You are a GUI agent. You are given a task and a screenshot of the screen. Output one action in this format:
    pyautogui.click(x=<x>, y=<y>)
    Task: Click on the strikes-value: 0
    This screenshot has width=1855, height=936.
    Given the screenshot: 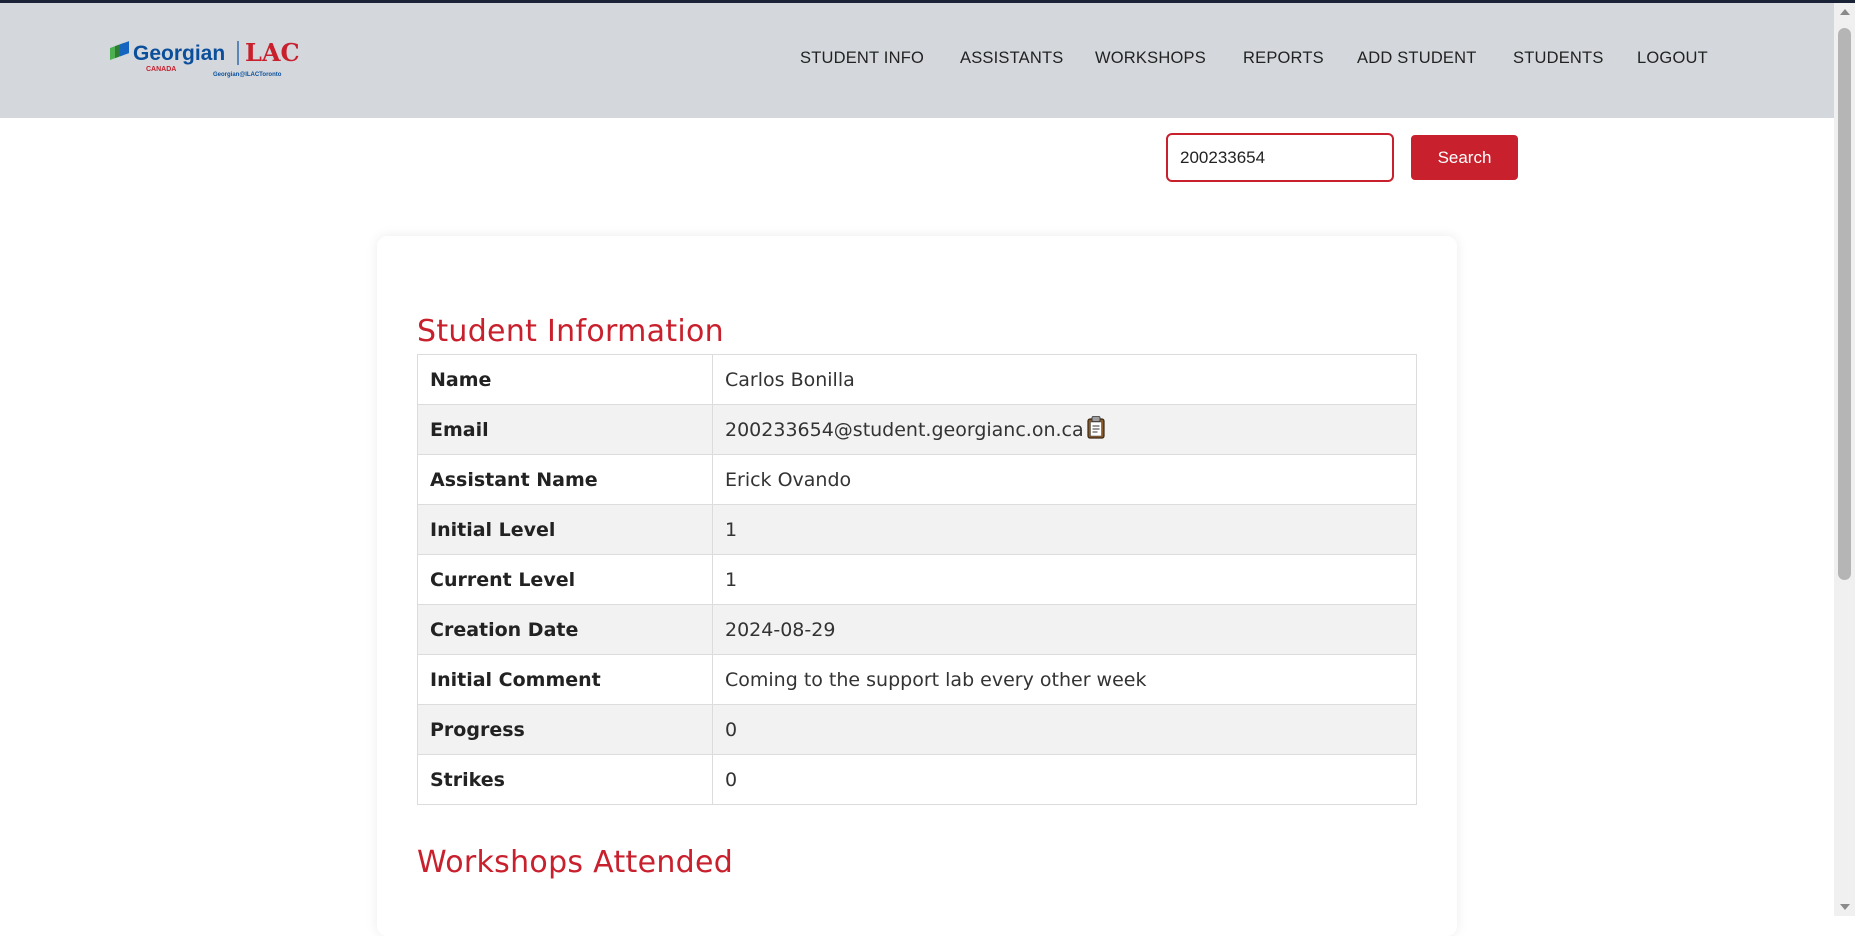 What is the action you would take?
    pyautogui.click(x=1064, y=779)
    